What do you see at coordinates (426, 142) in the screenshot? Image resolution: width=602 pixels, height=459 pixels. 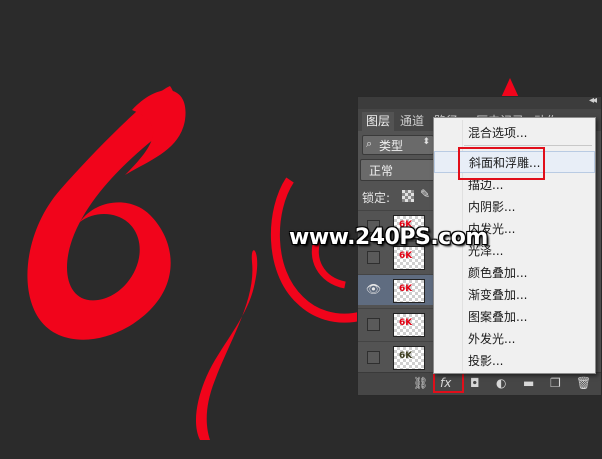 I see `chevron-updown-icon: ⬍` at bounding box center [426, 142].